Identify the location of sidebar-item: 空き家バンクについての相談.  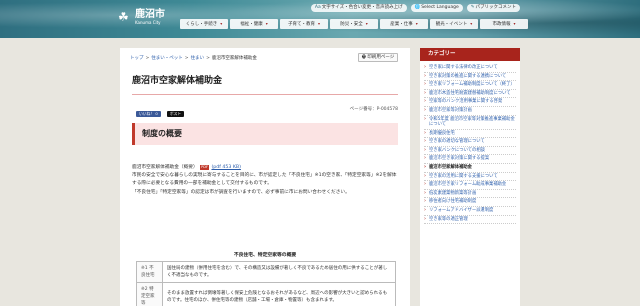
(470, 151).